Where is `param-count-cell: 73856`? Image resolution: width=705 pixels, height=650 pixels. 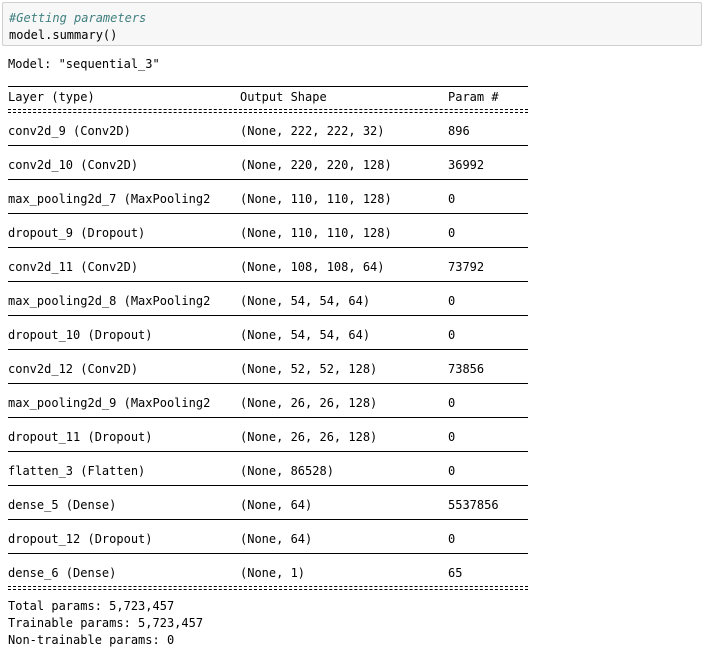 param-count-cell: 73856 is located at coordinates (466, 369).